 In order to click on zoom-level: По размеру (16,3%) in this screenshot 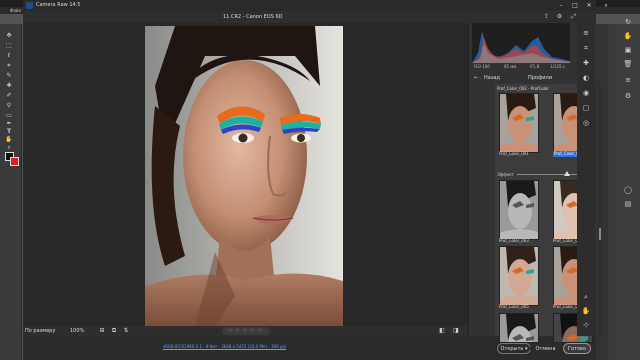, I will do `click(47, 334)`.